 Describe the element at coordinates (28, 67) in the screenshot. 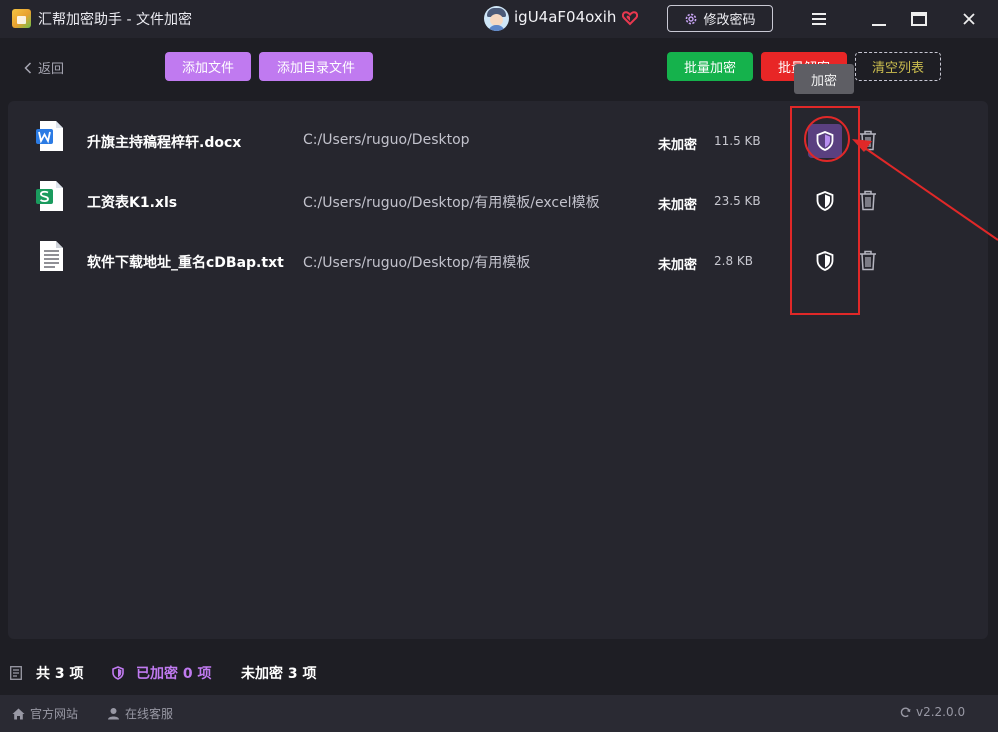

I see `chevron-left-icon` at that location.